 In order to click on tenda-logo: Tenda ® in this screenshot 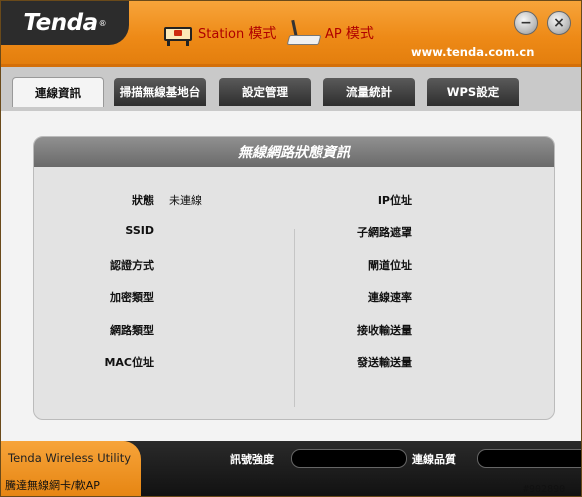, I will do `click(65, 23)`.